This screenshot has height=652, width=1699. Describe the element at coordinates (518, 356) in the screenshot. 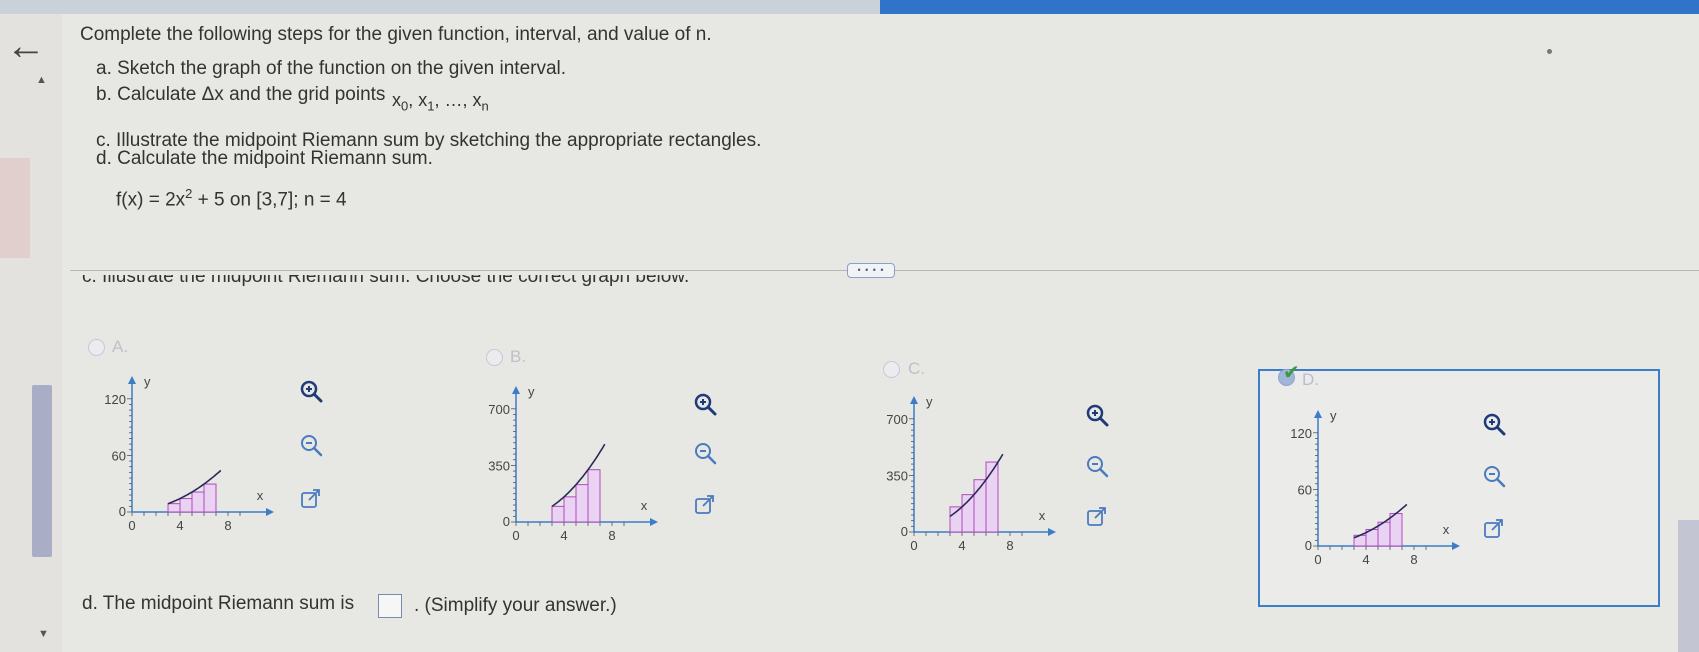

I see `option-b-letter: B.` at that location.